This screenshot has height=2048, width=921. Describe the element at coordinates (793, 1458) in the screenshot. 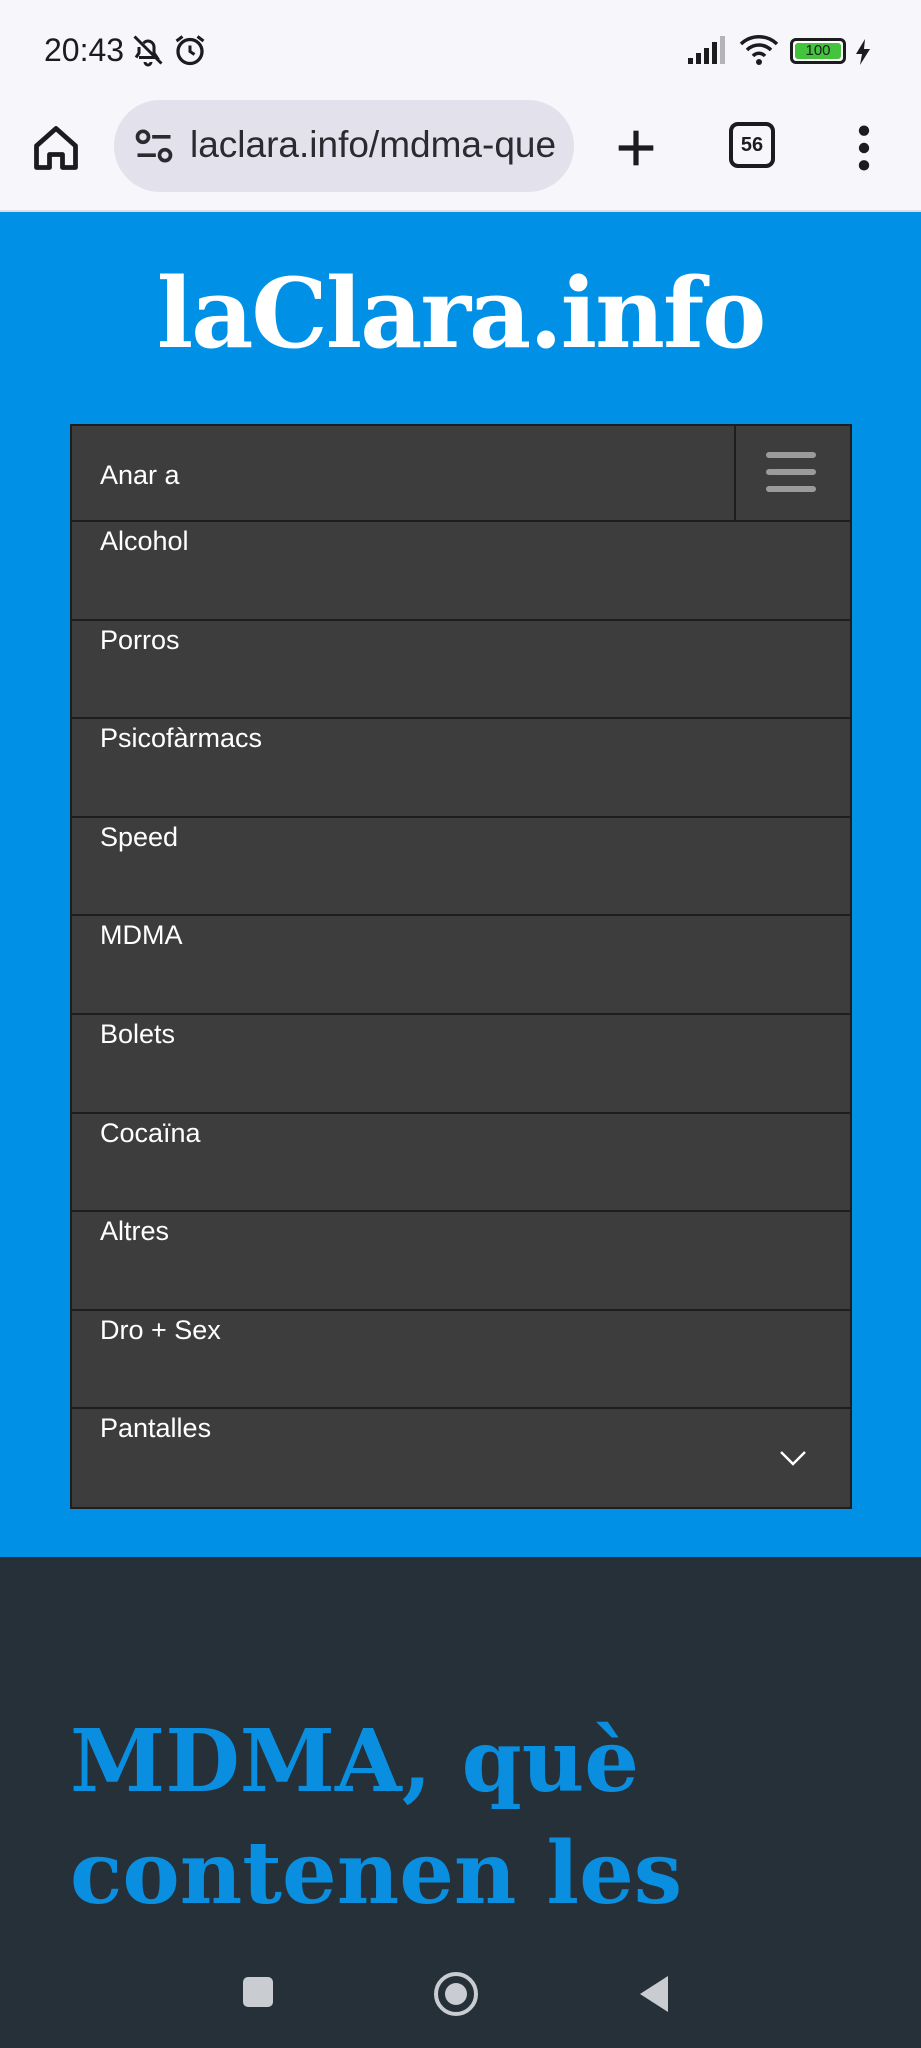

I see `chevron-down-icon` at that location.